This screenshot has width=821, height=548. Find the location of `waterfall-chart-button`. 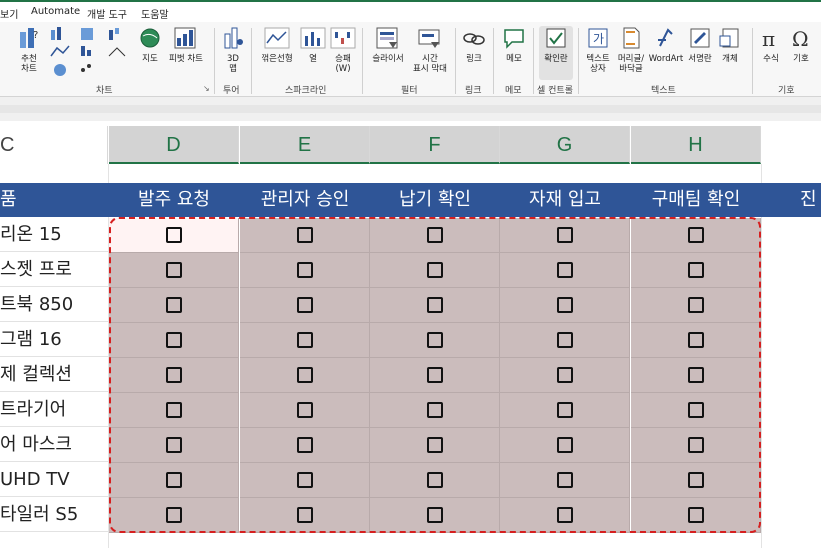

waterfall-chart-button is located at coordinates (118, 51).